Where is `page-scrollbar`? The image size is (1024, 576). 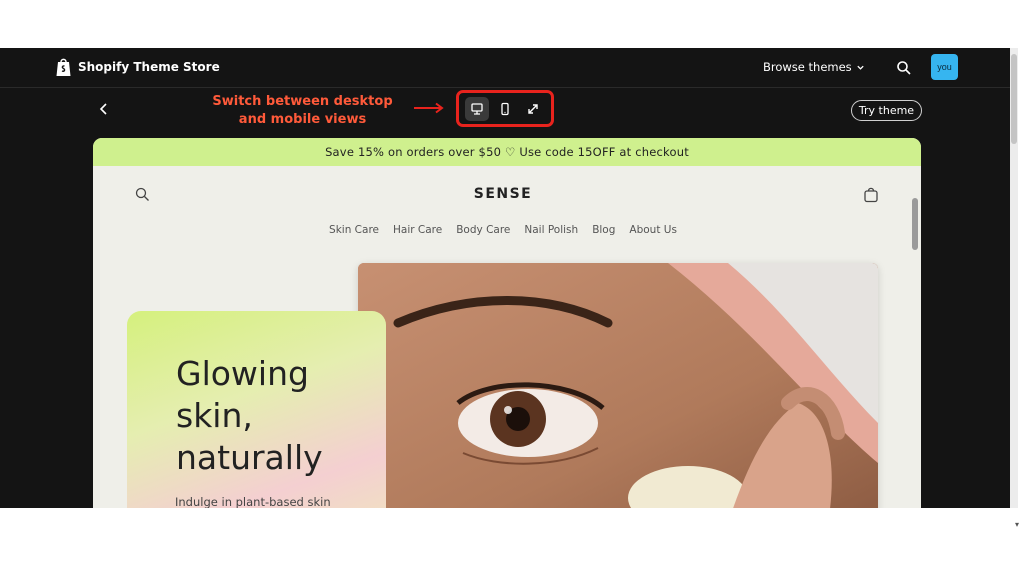 page-scrollbar is located at coordinates (1014, 278).